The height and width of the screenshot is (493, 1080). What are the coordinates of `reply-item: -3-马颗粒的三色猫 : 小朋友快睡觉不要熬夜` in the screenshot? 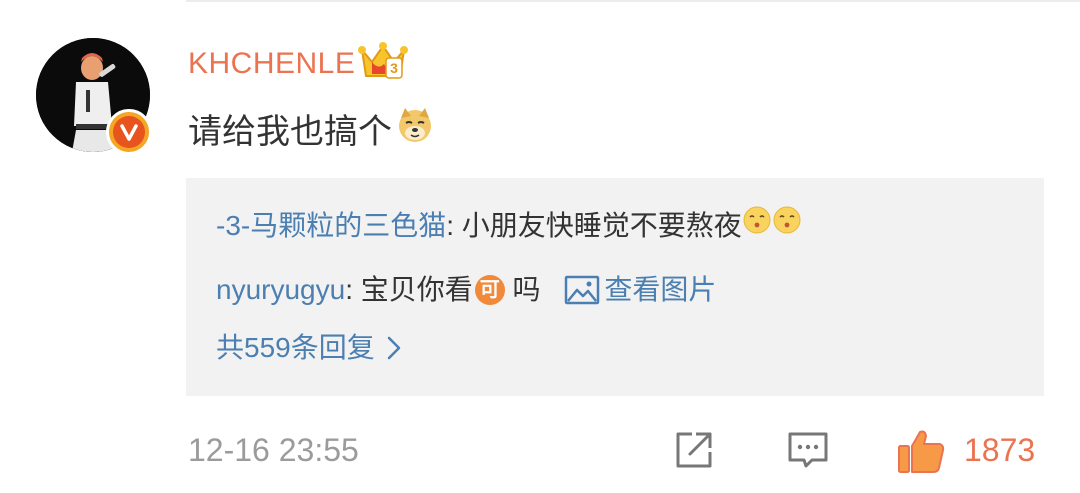 It's located at (509, 225).